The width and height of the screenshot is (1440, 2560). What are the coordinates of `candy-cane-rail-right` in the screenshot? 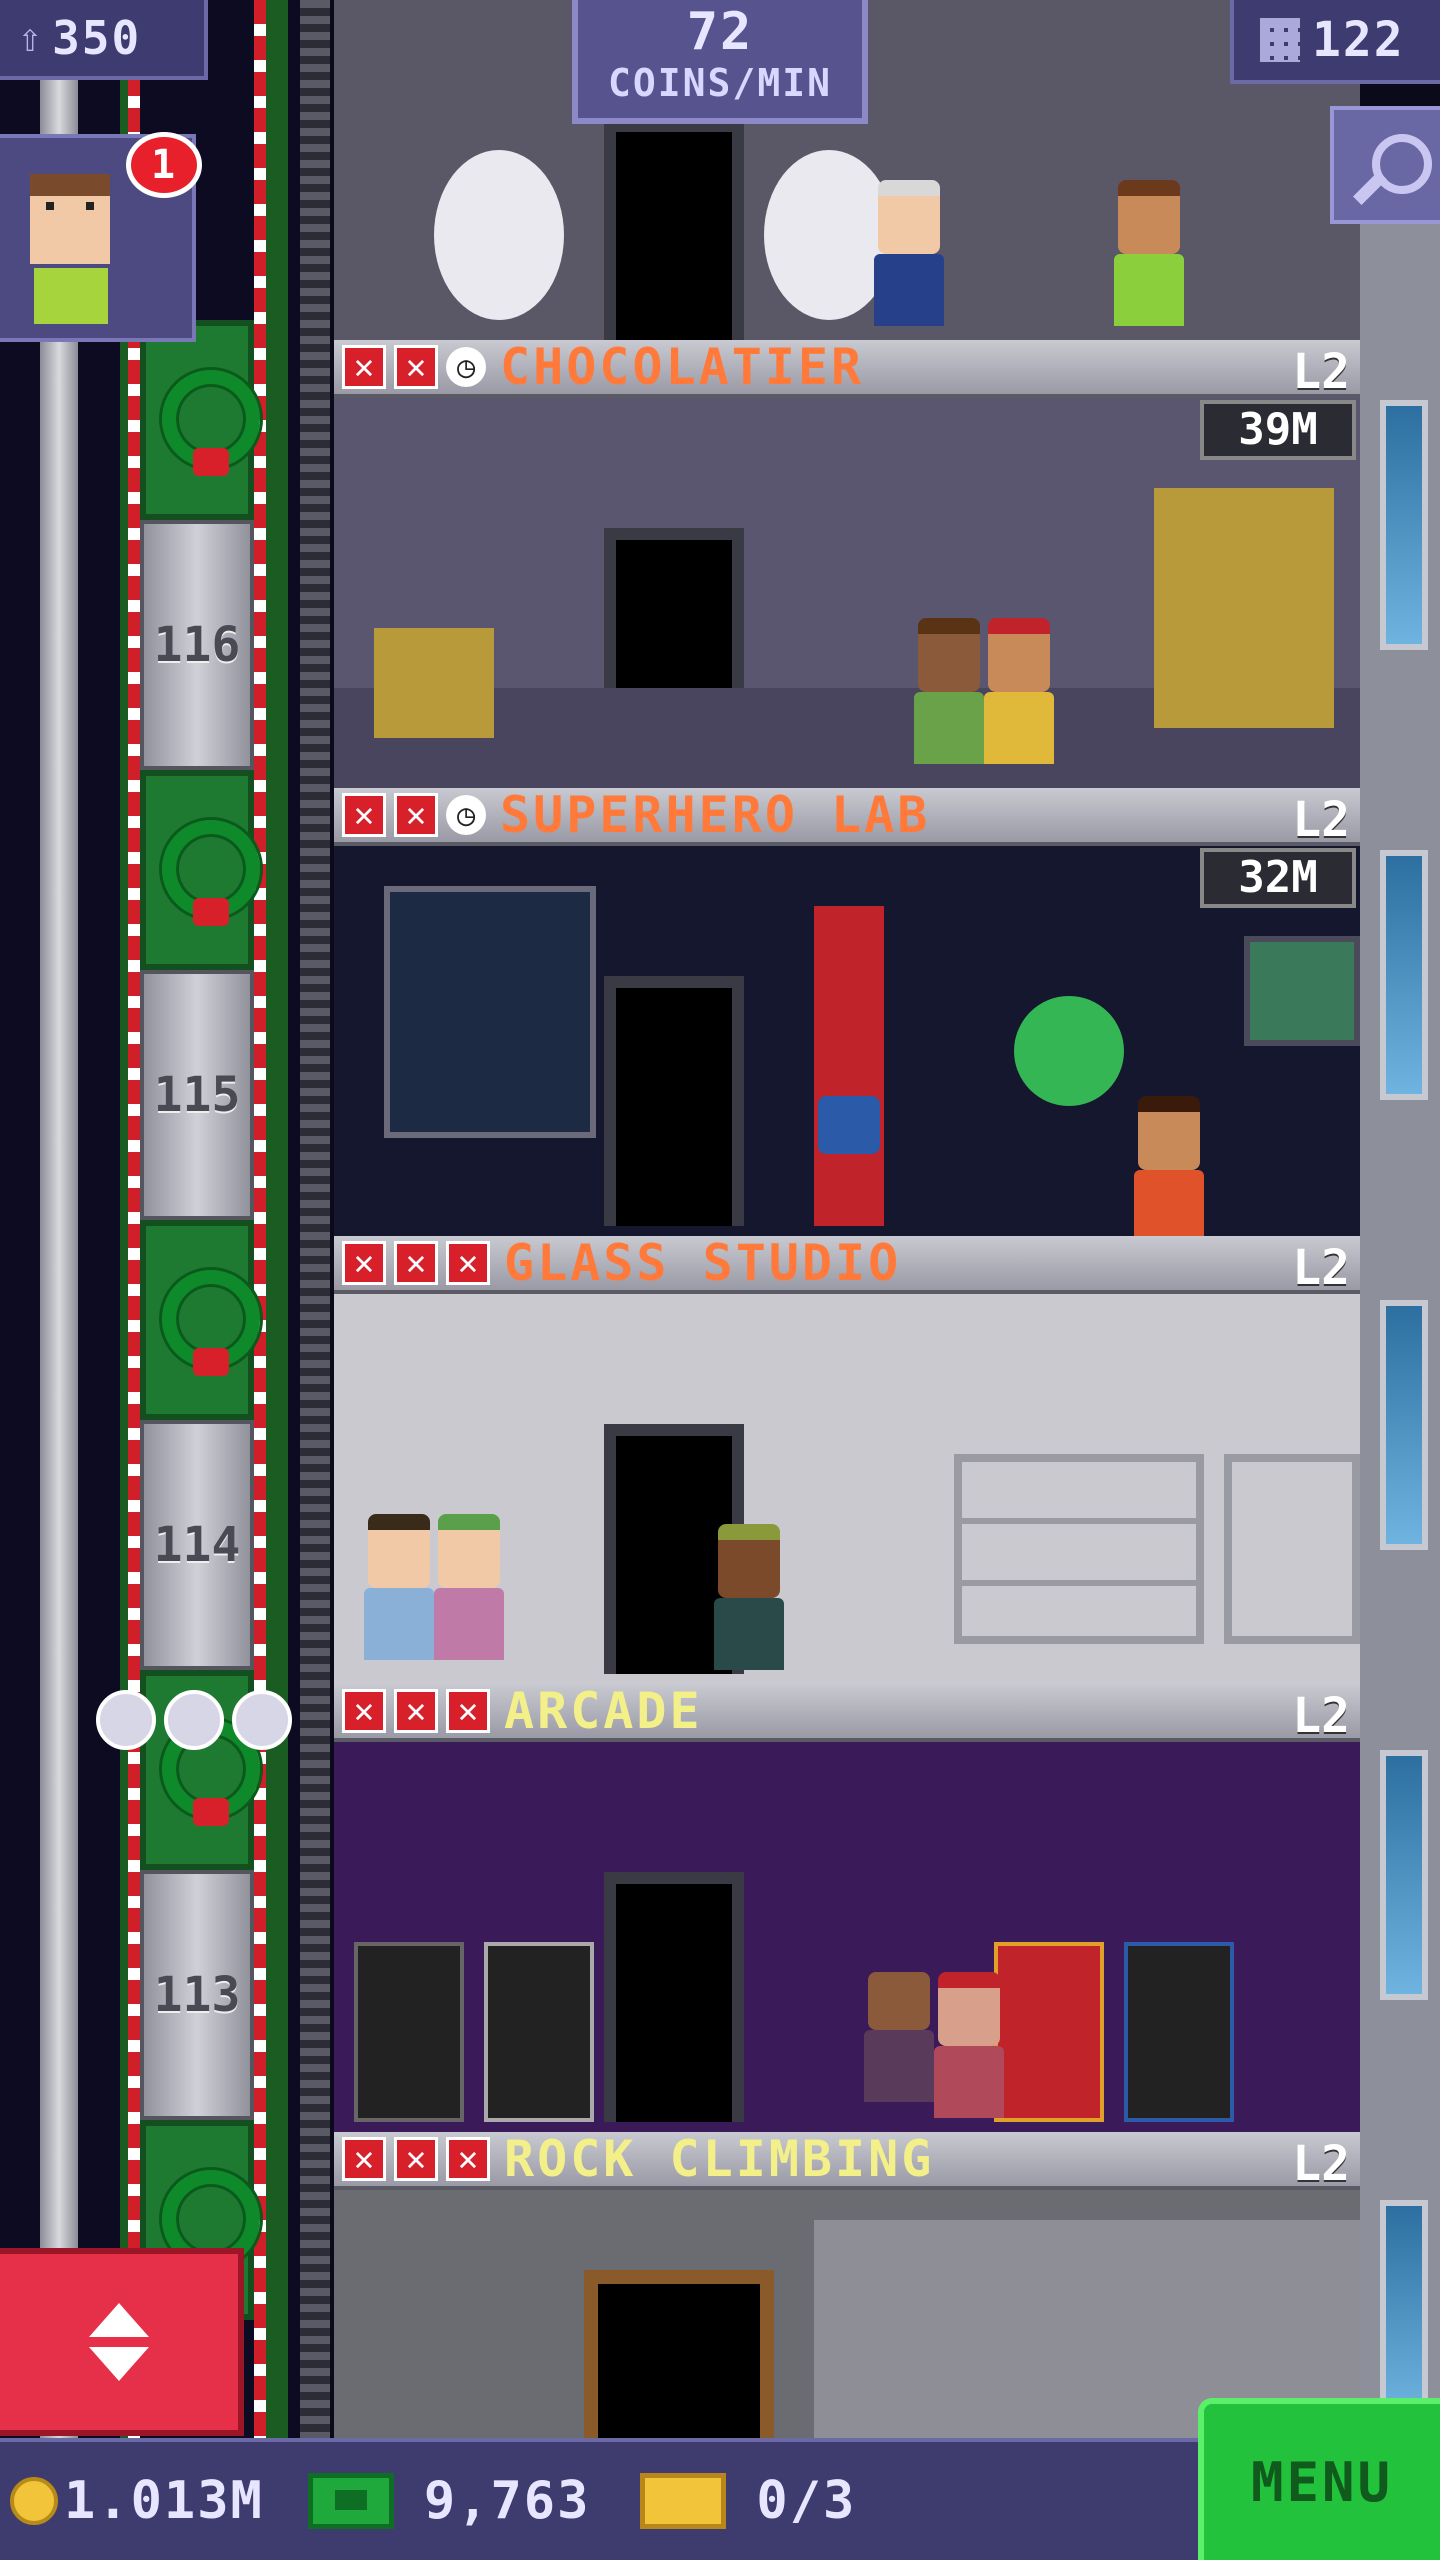 It's located at (260, 1220).